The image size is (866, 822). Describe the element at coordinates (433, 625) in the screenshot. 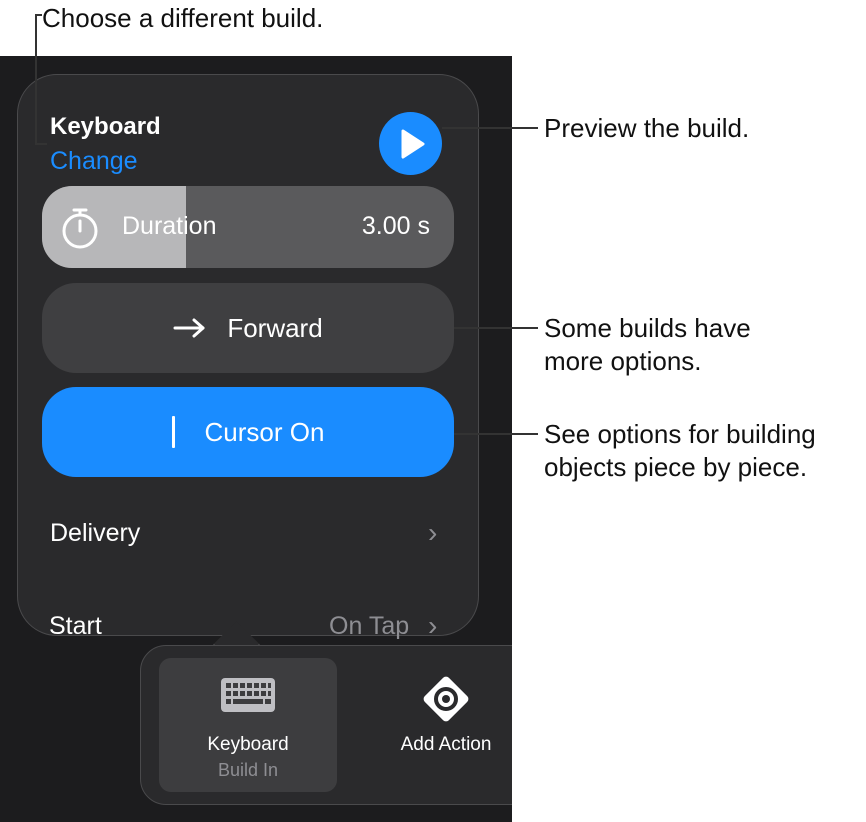

I see `start-chevron-icon: ›` at that location.